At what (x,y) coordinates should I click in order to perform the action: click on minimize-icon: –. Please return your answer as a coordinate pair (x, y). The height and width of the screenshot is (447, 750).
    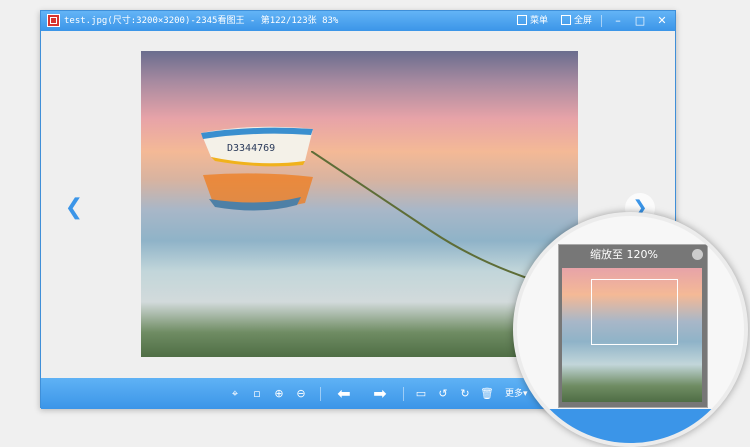
    Looking at the image, I should click on (618, 20).